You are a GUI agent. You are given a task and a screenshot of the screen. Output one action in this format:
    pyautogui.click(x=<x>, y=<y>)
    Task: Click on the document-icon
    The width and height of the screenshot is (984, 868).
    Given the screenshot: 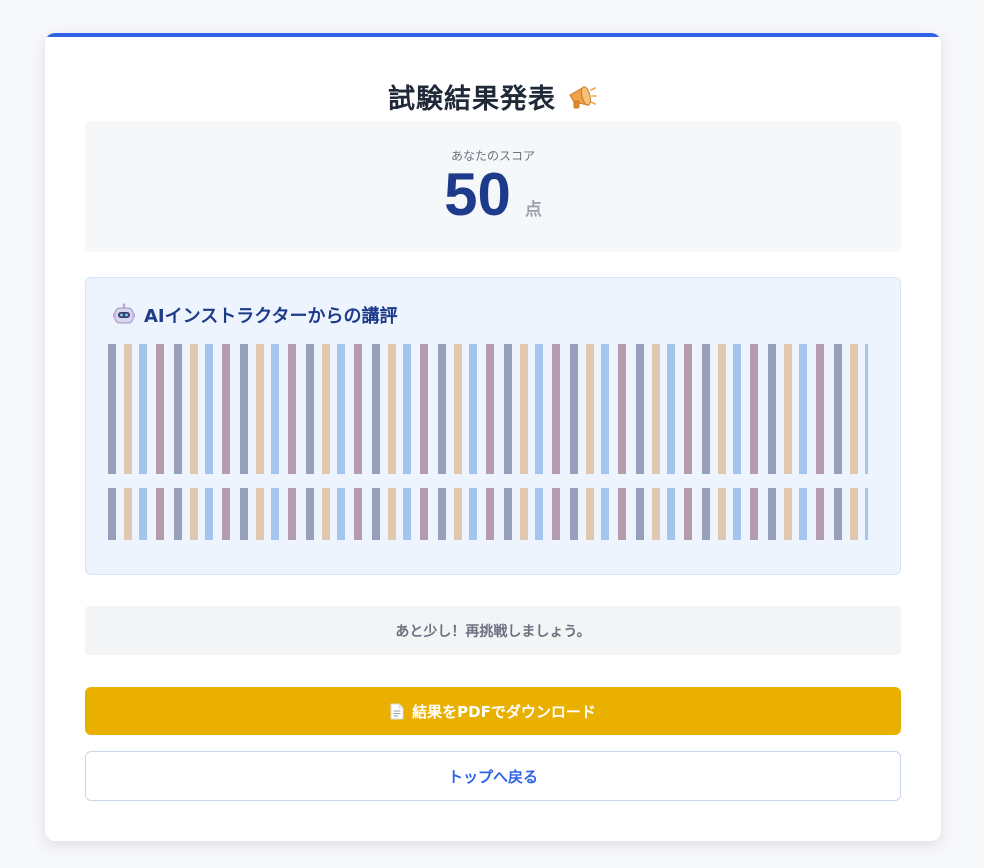 What is the action you would take?
    pyautogui.click(x=397, y=711)
    